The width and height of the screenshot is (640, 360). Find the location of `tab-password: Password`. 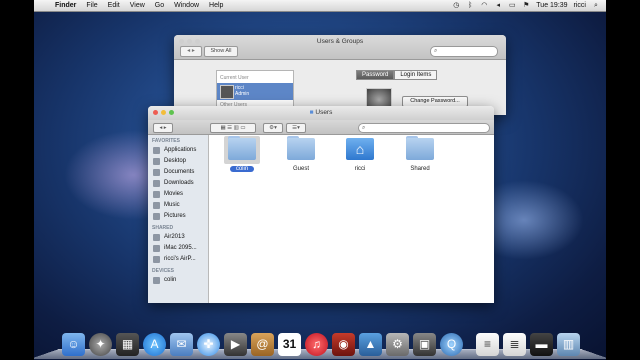

tab-password: Password is located at coordinates (375, 75).